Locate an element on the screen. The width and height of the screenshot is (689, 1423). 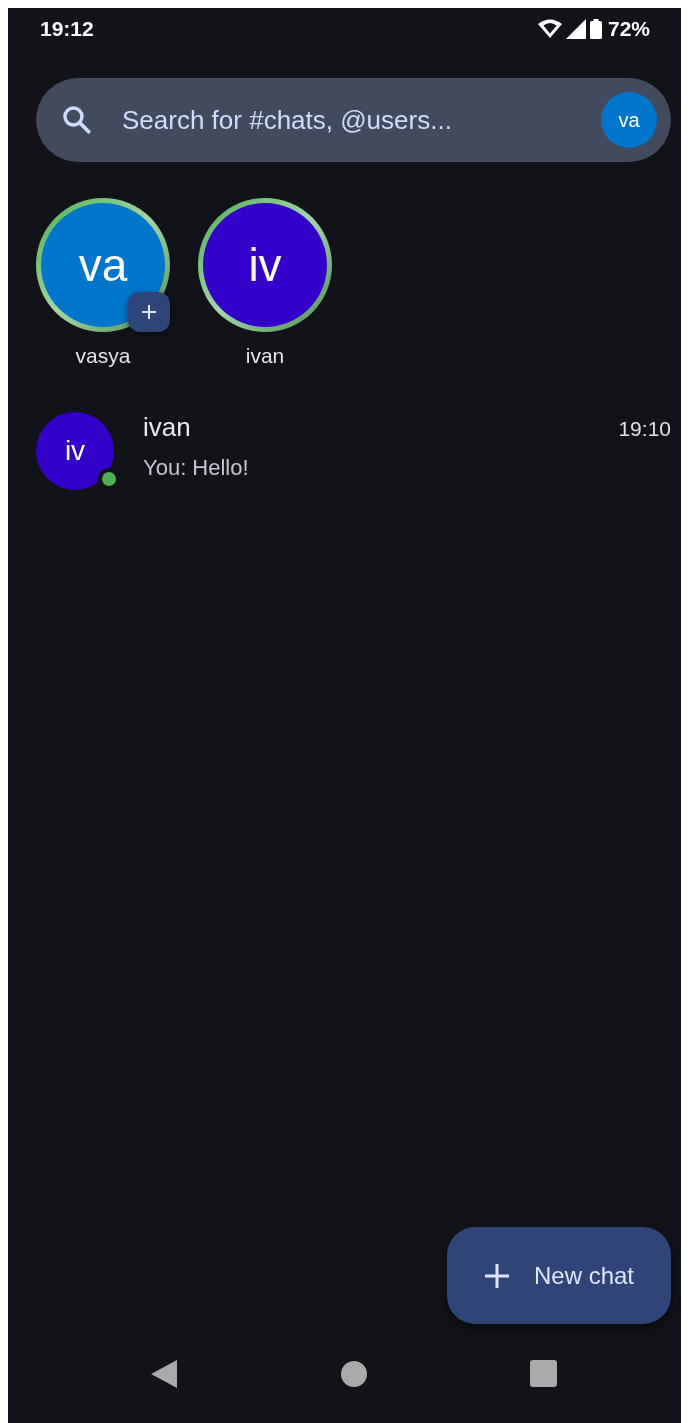
chat-name: ivan is located at coordinates (167, 427).